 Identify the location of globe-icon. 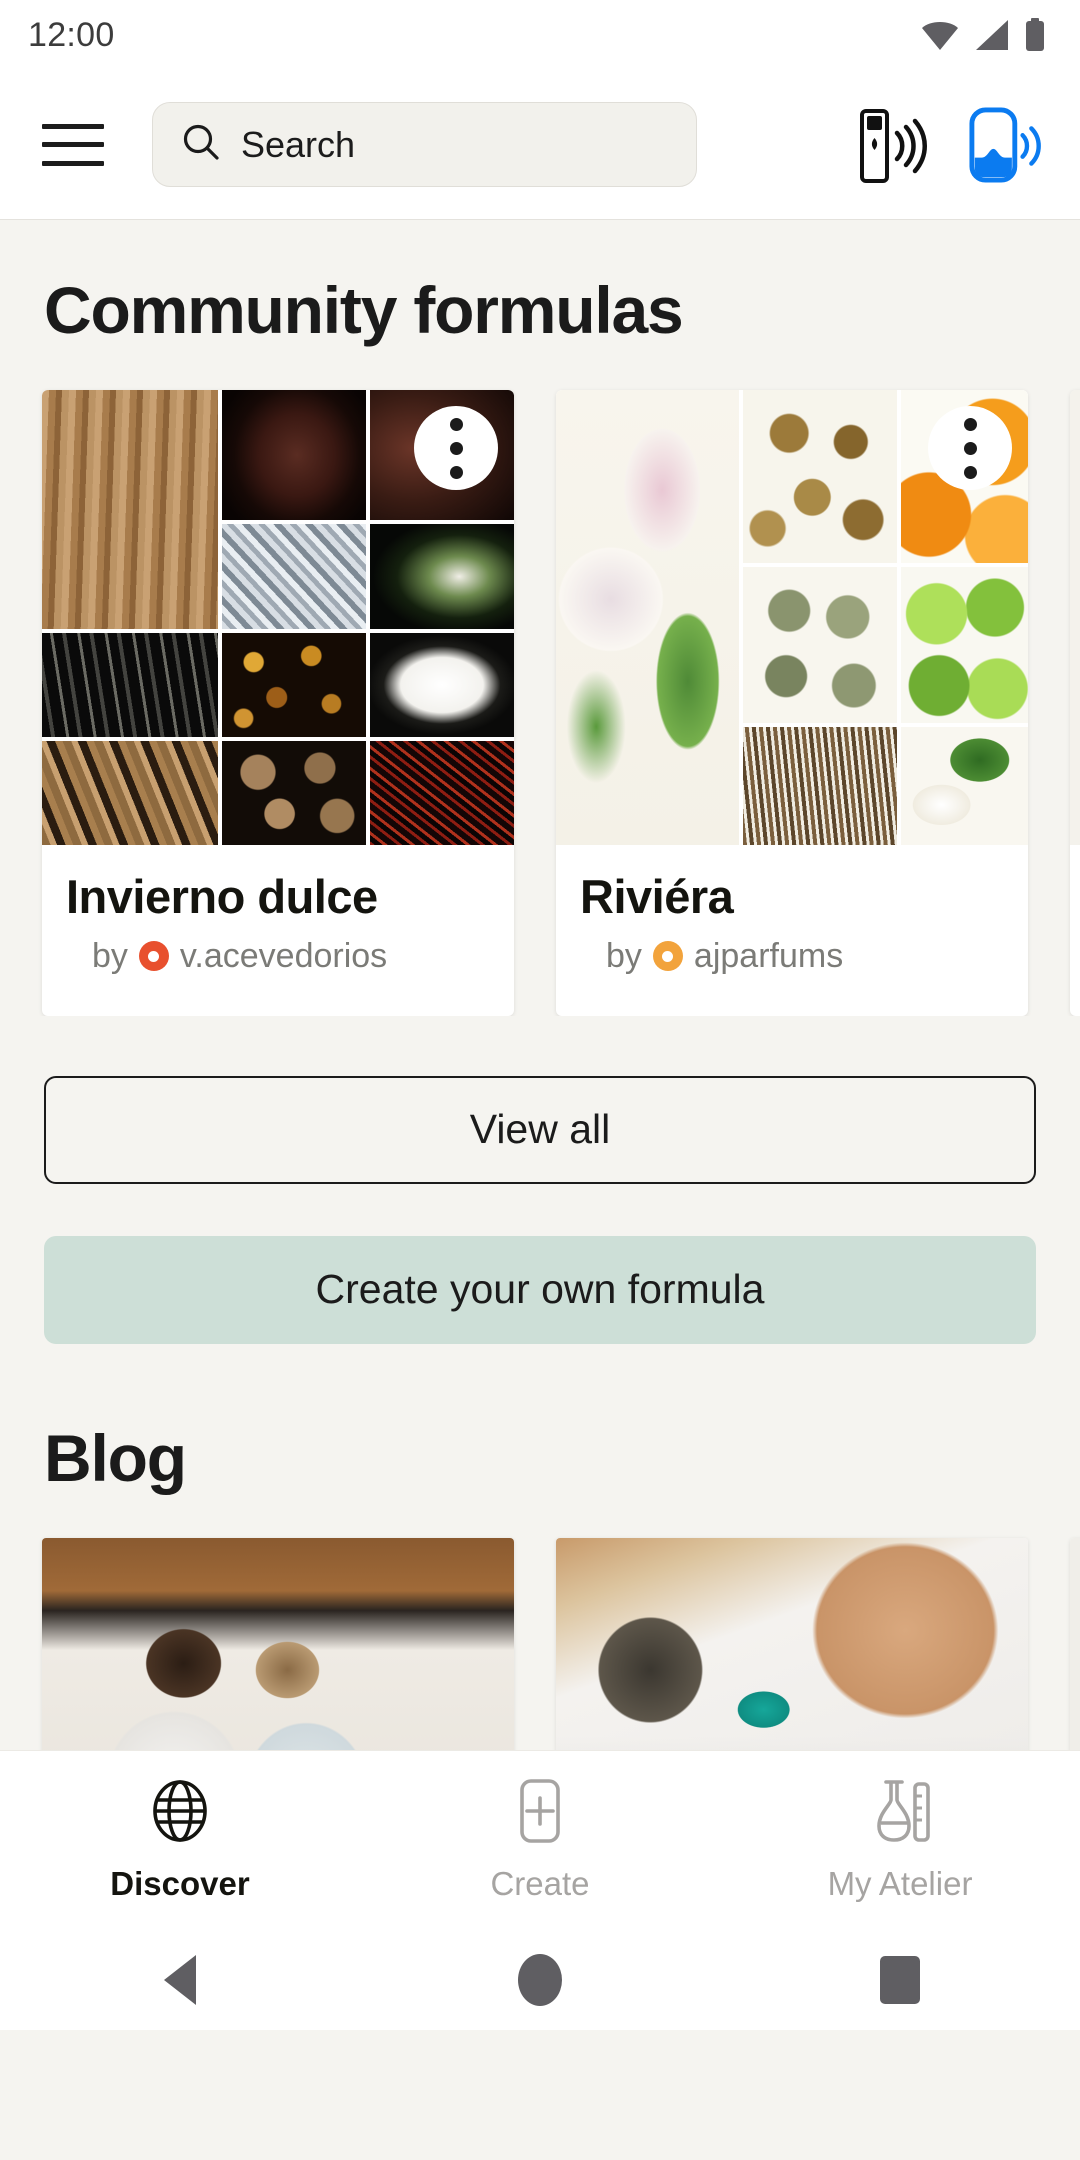
(180, 1813).